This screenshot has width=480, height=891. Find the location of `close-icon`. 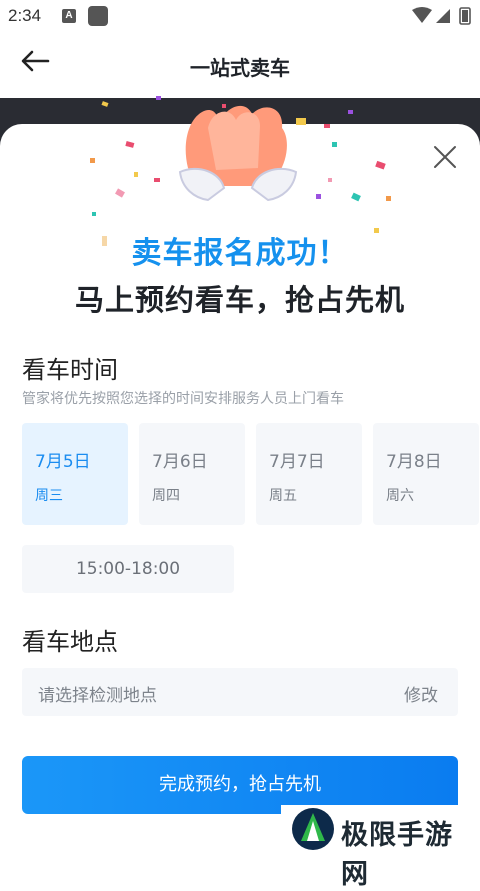

close-icon is located at coordinates (445, 157).